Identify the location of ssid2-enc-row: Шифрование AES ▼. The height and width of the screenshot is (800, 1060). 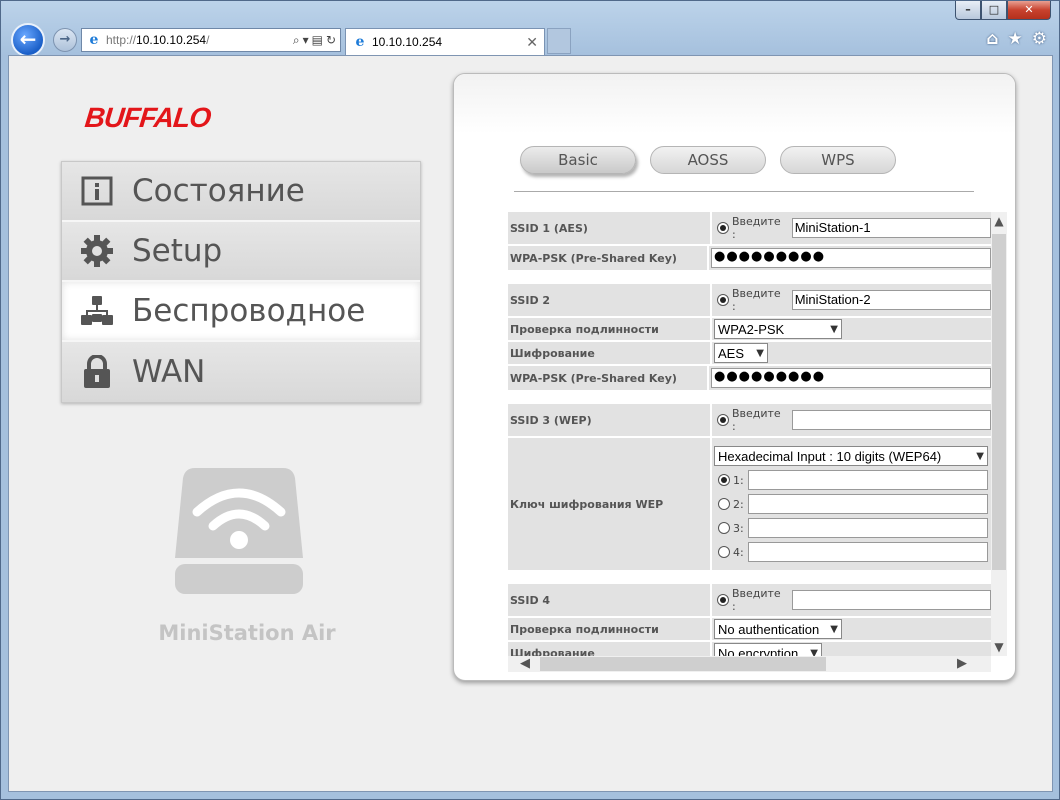
(749, 353).